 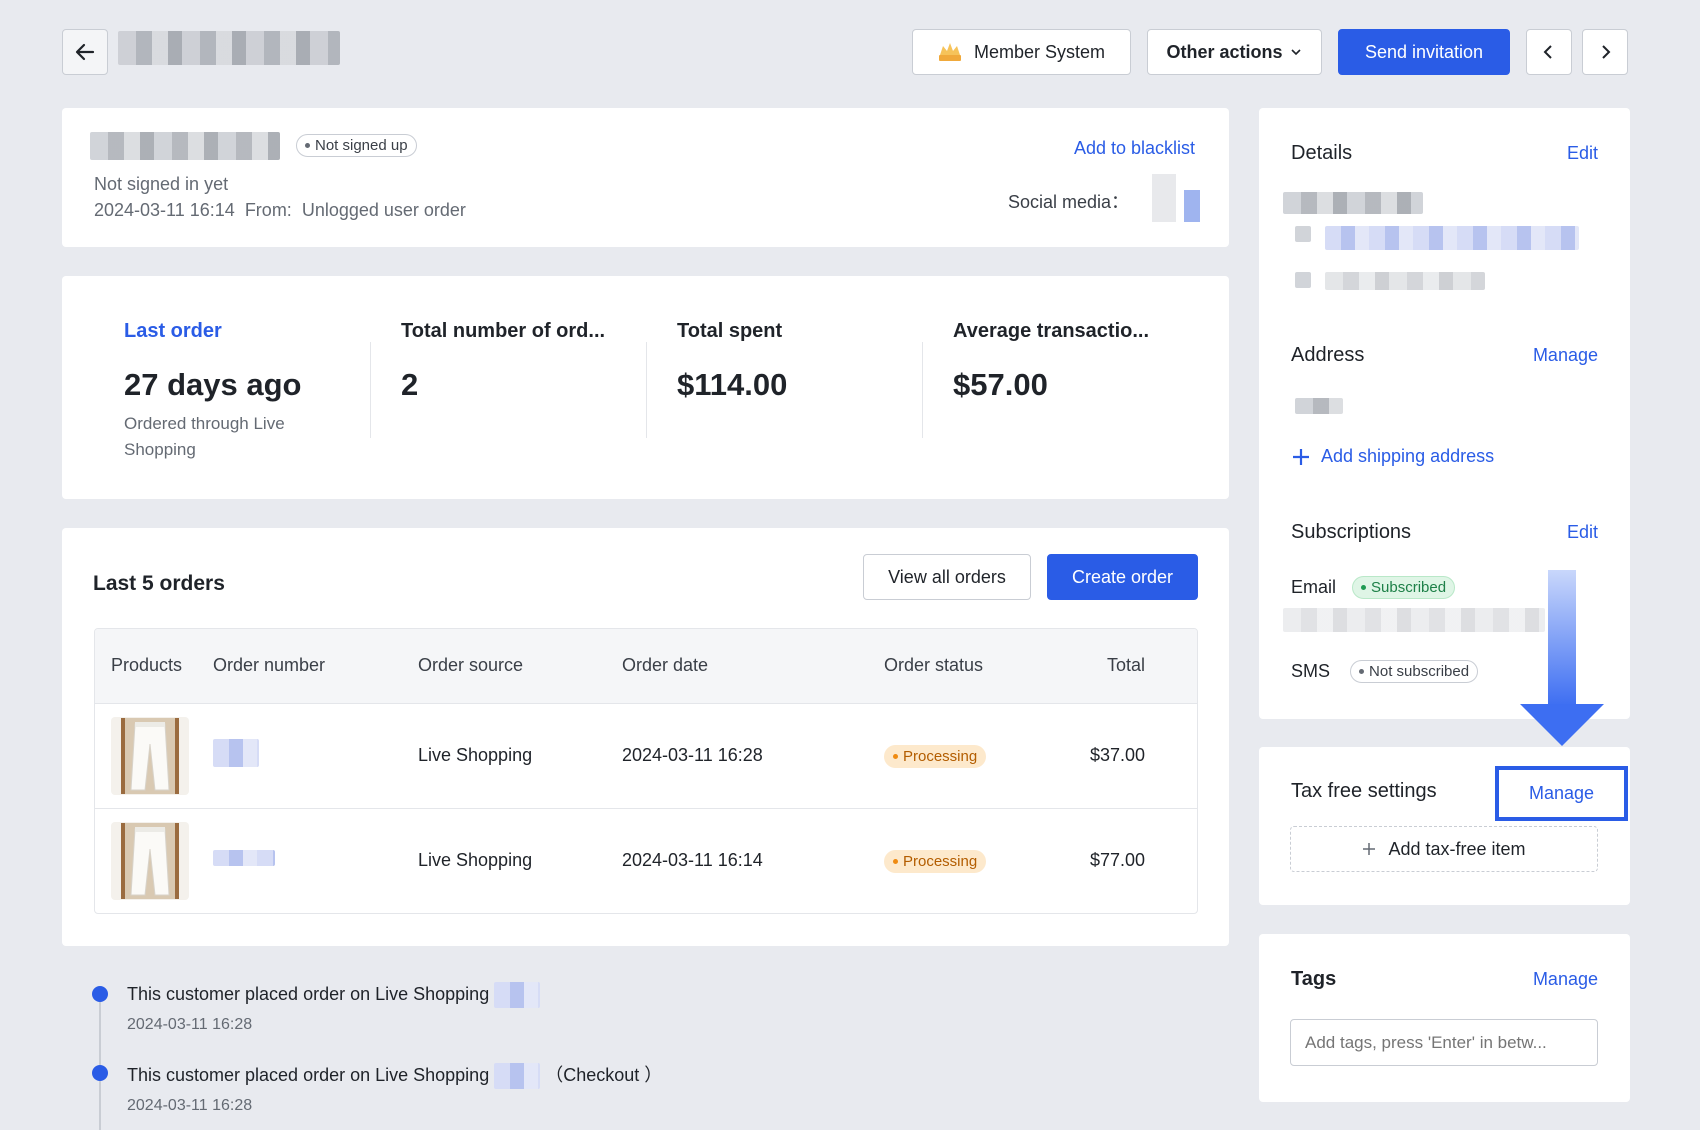 What do you see at coordinates (383, 210) in the screenshot?
I see `from-value: Unlogged user order` at bounding box center [383, 210].